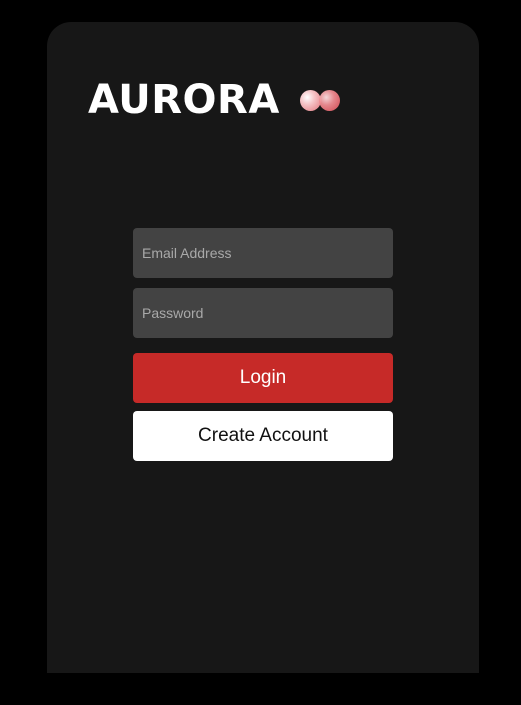  I want to click on two-dots-logo-icon, so click(320, 101).